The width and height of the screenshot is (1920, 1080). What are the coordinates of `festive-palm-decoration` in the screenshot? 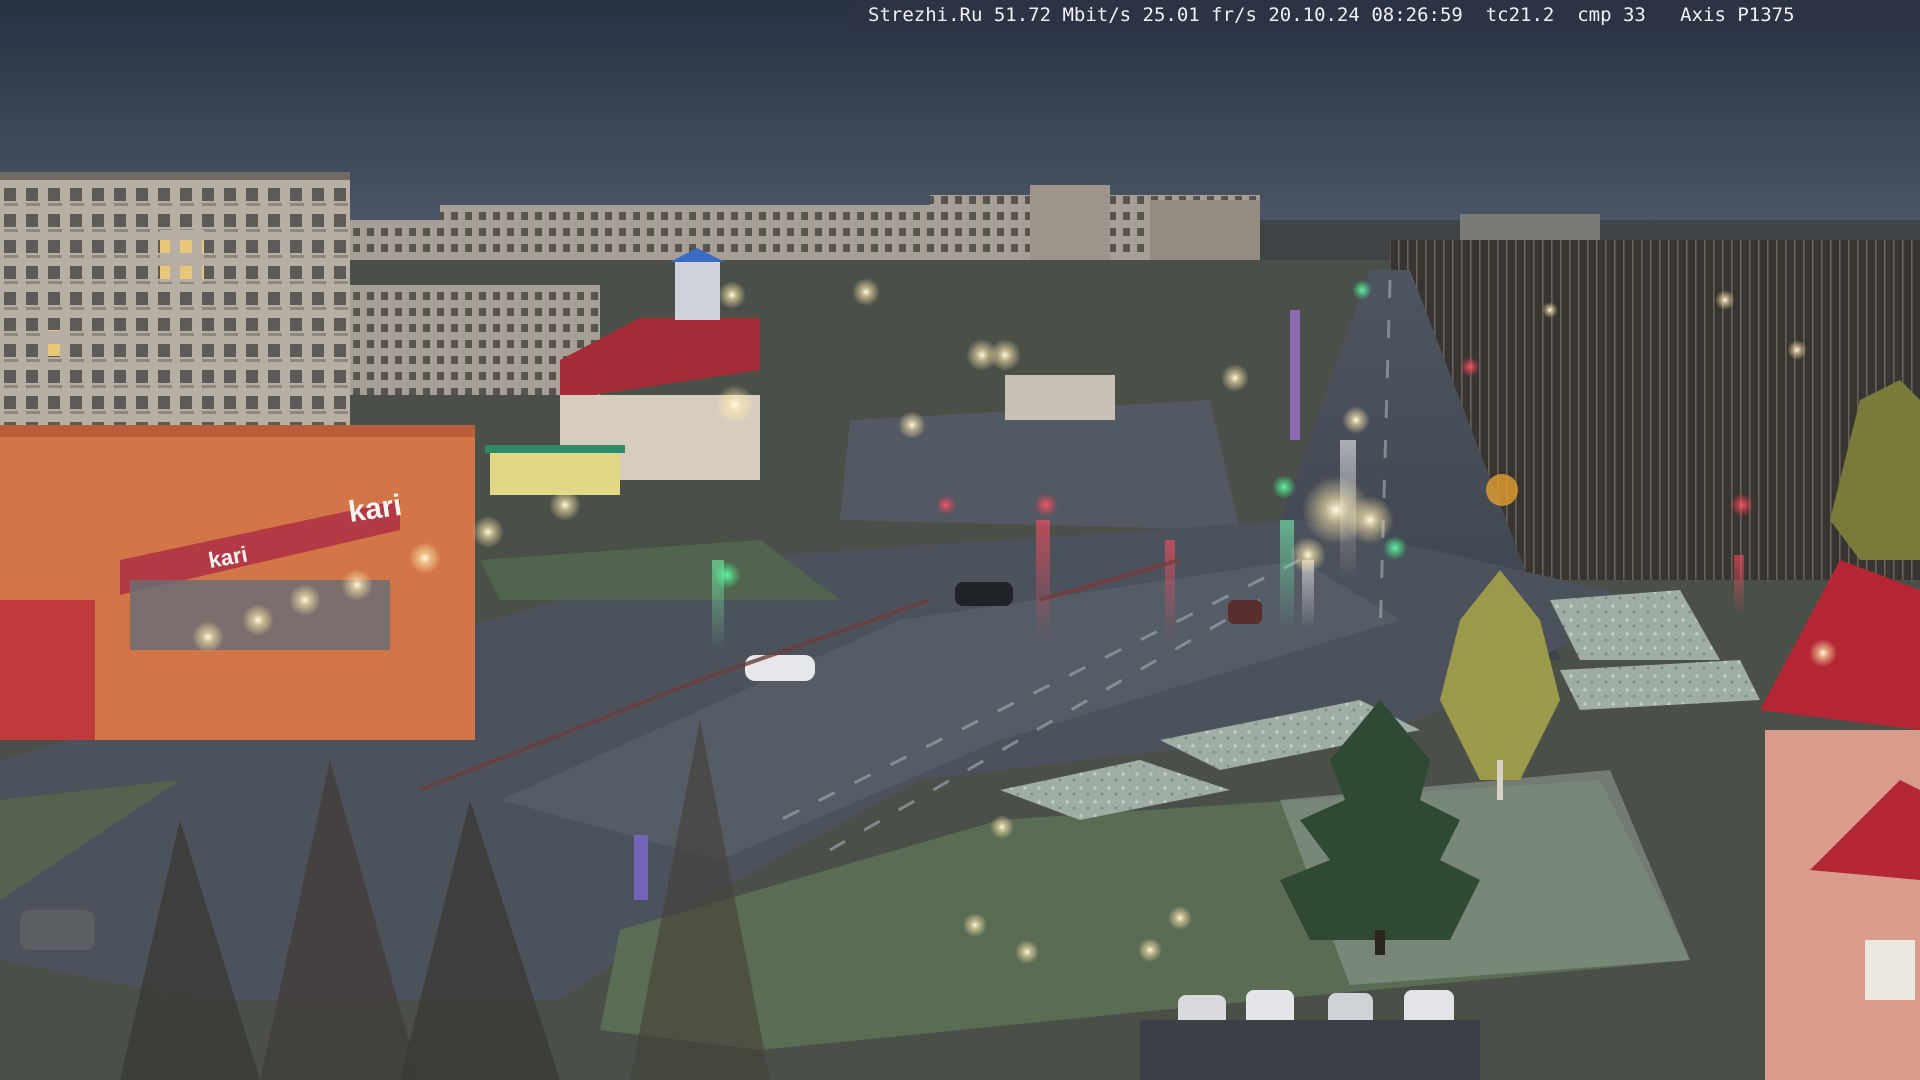 It's located at (1502, 490).